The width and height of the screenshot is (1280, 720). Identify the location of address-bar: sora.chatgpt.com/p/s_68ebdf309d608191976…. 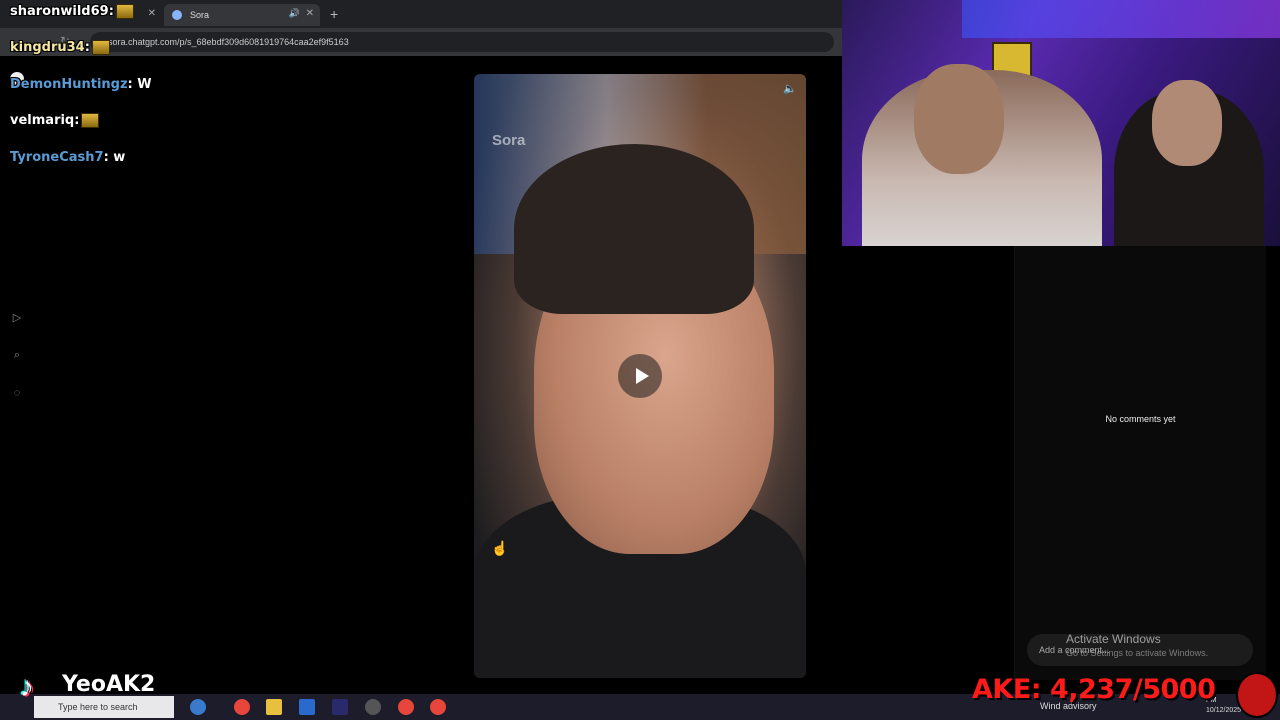
(462, 42).